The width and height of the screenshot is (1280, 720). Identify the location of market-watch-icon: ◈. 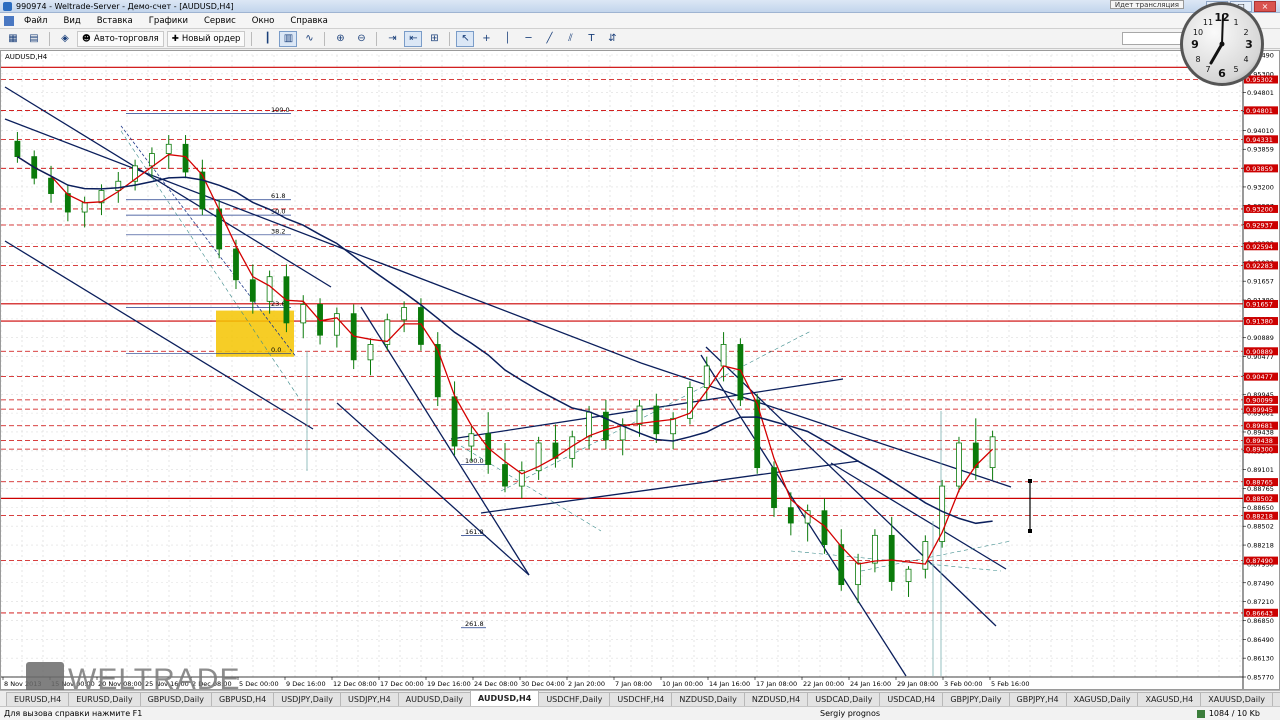
(65, 39).